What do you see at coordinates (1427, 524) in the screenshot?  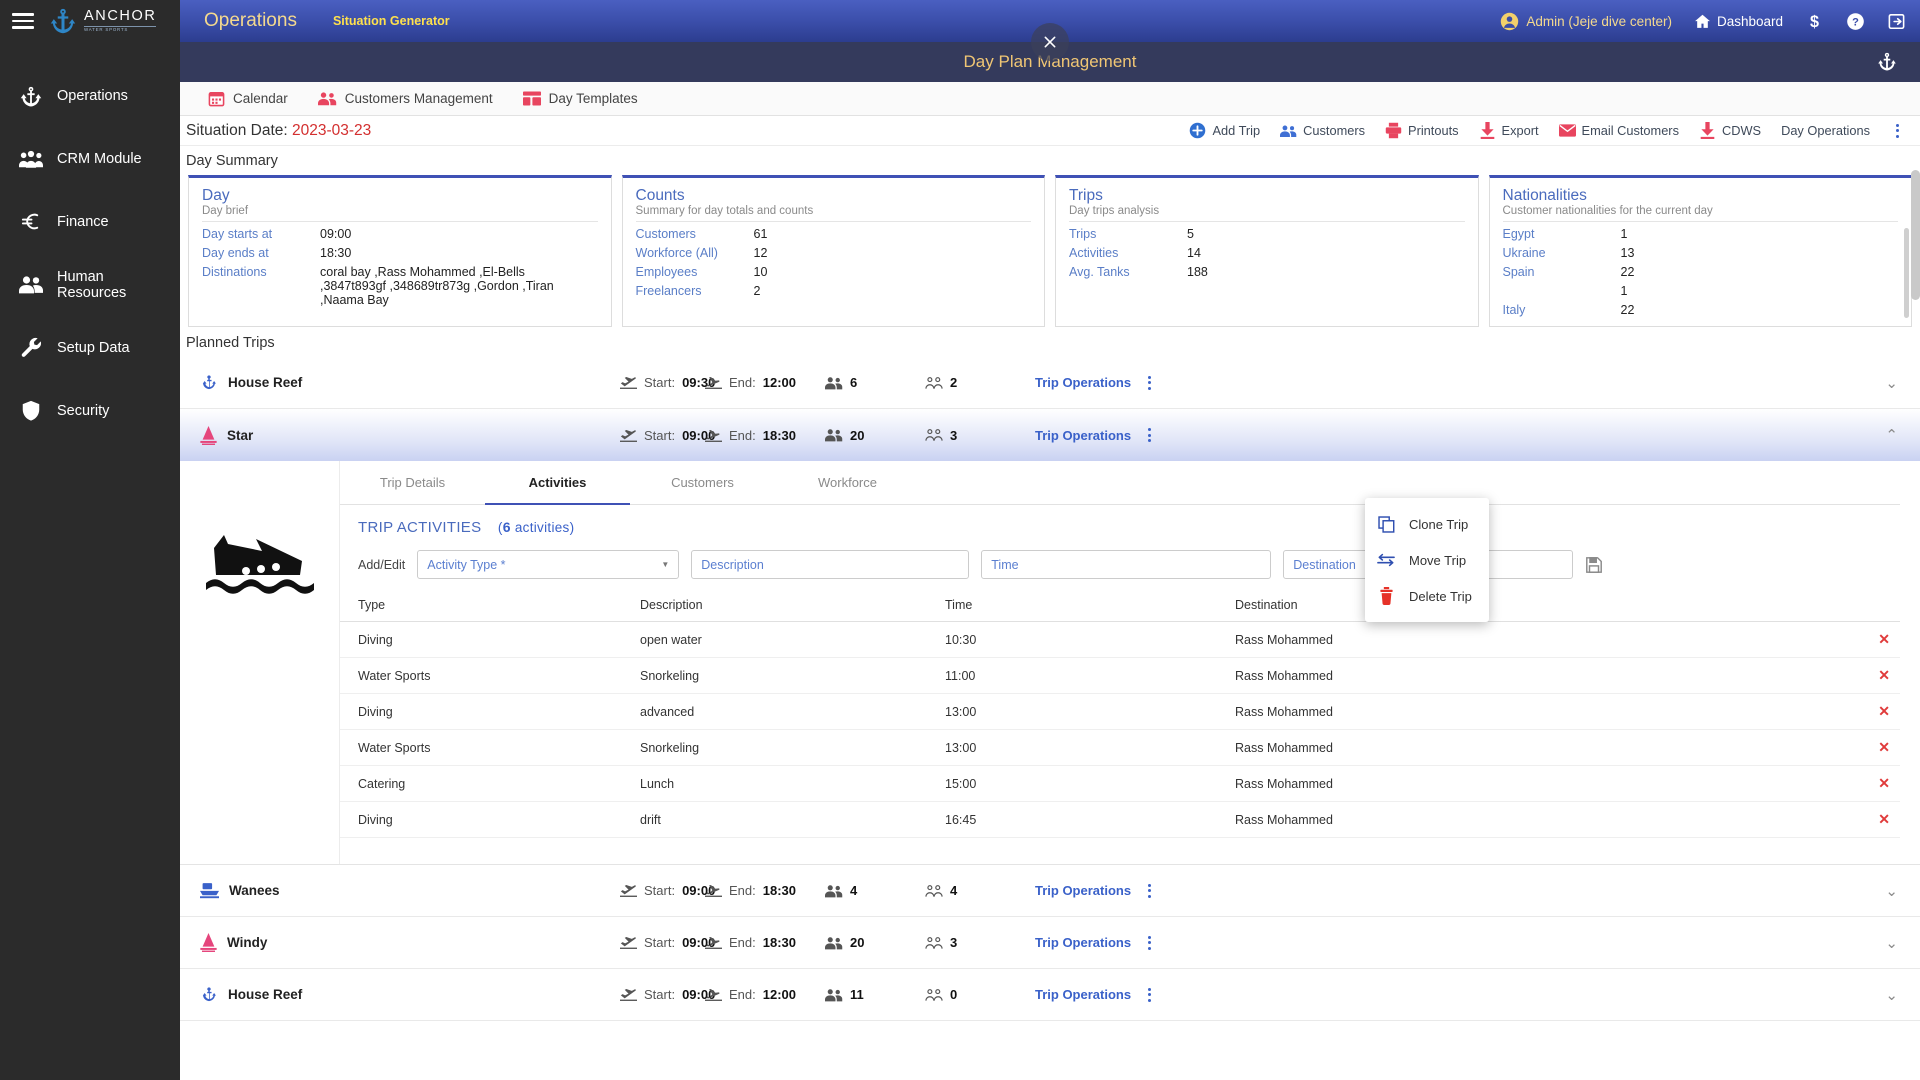 I see `menu-item-clone-trip: Clone Trip` at bounding box center [1427, 524].